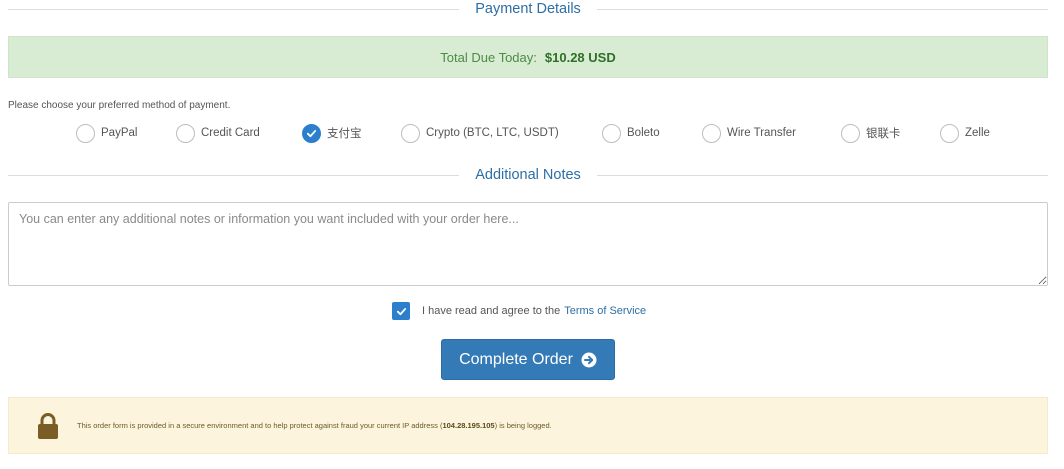 This screenshot has width=1064, height=469. Describe the element at coordinates (605, 311) in the screenshot. I see `terms-of-service-link: Terms of Service` at that location.